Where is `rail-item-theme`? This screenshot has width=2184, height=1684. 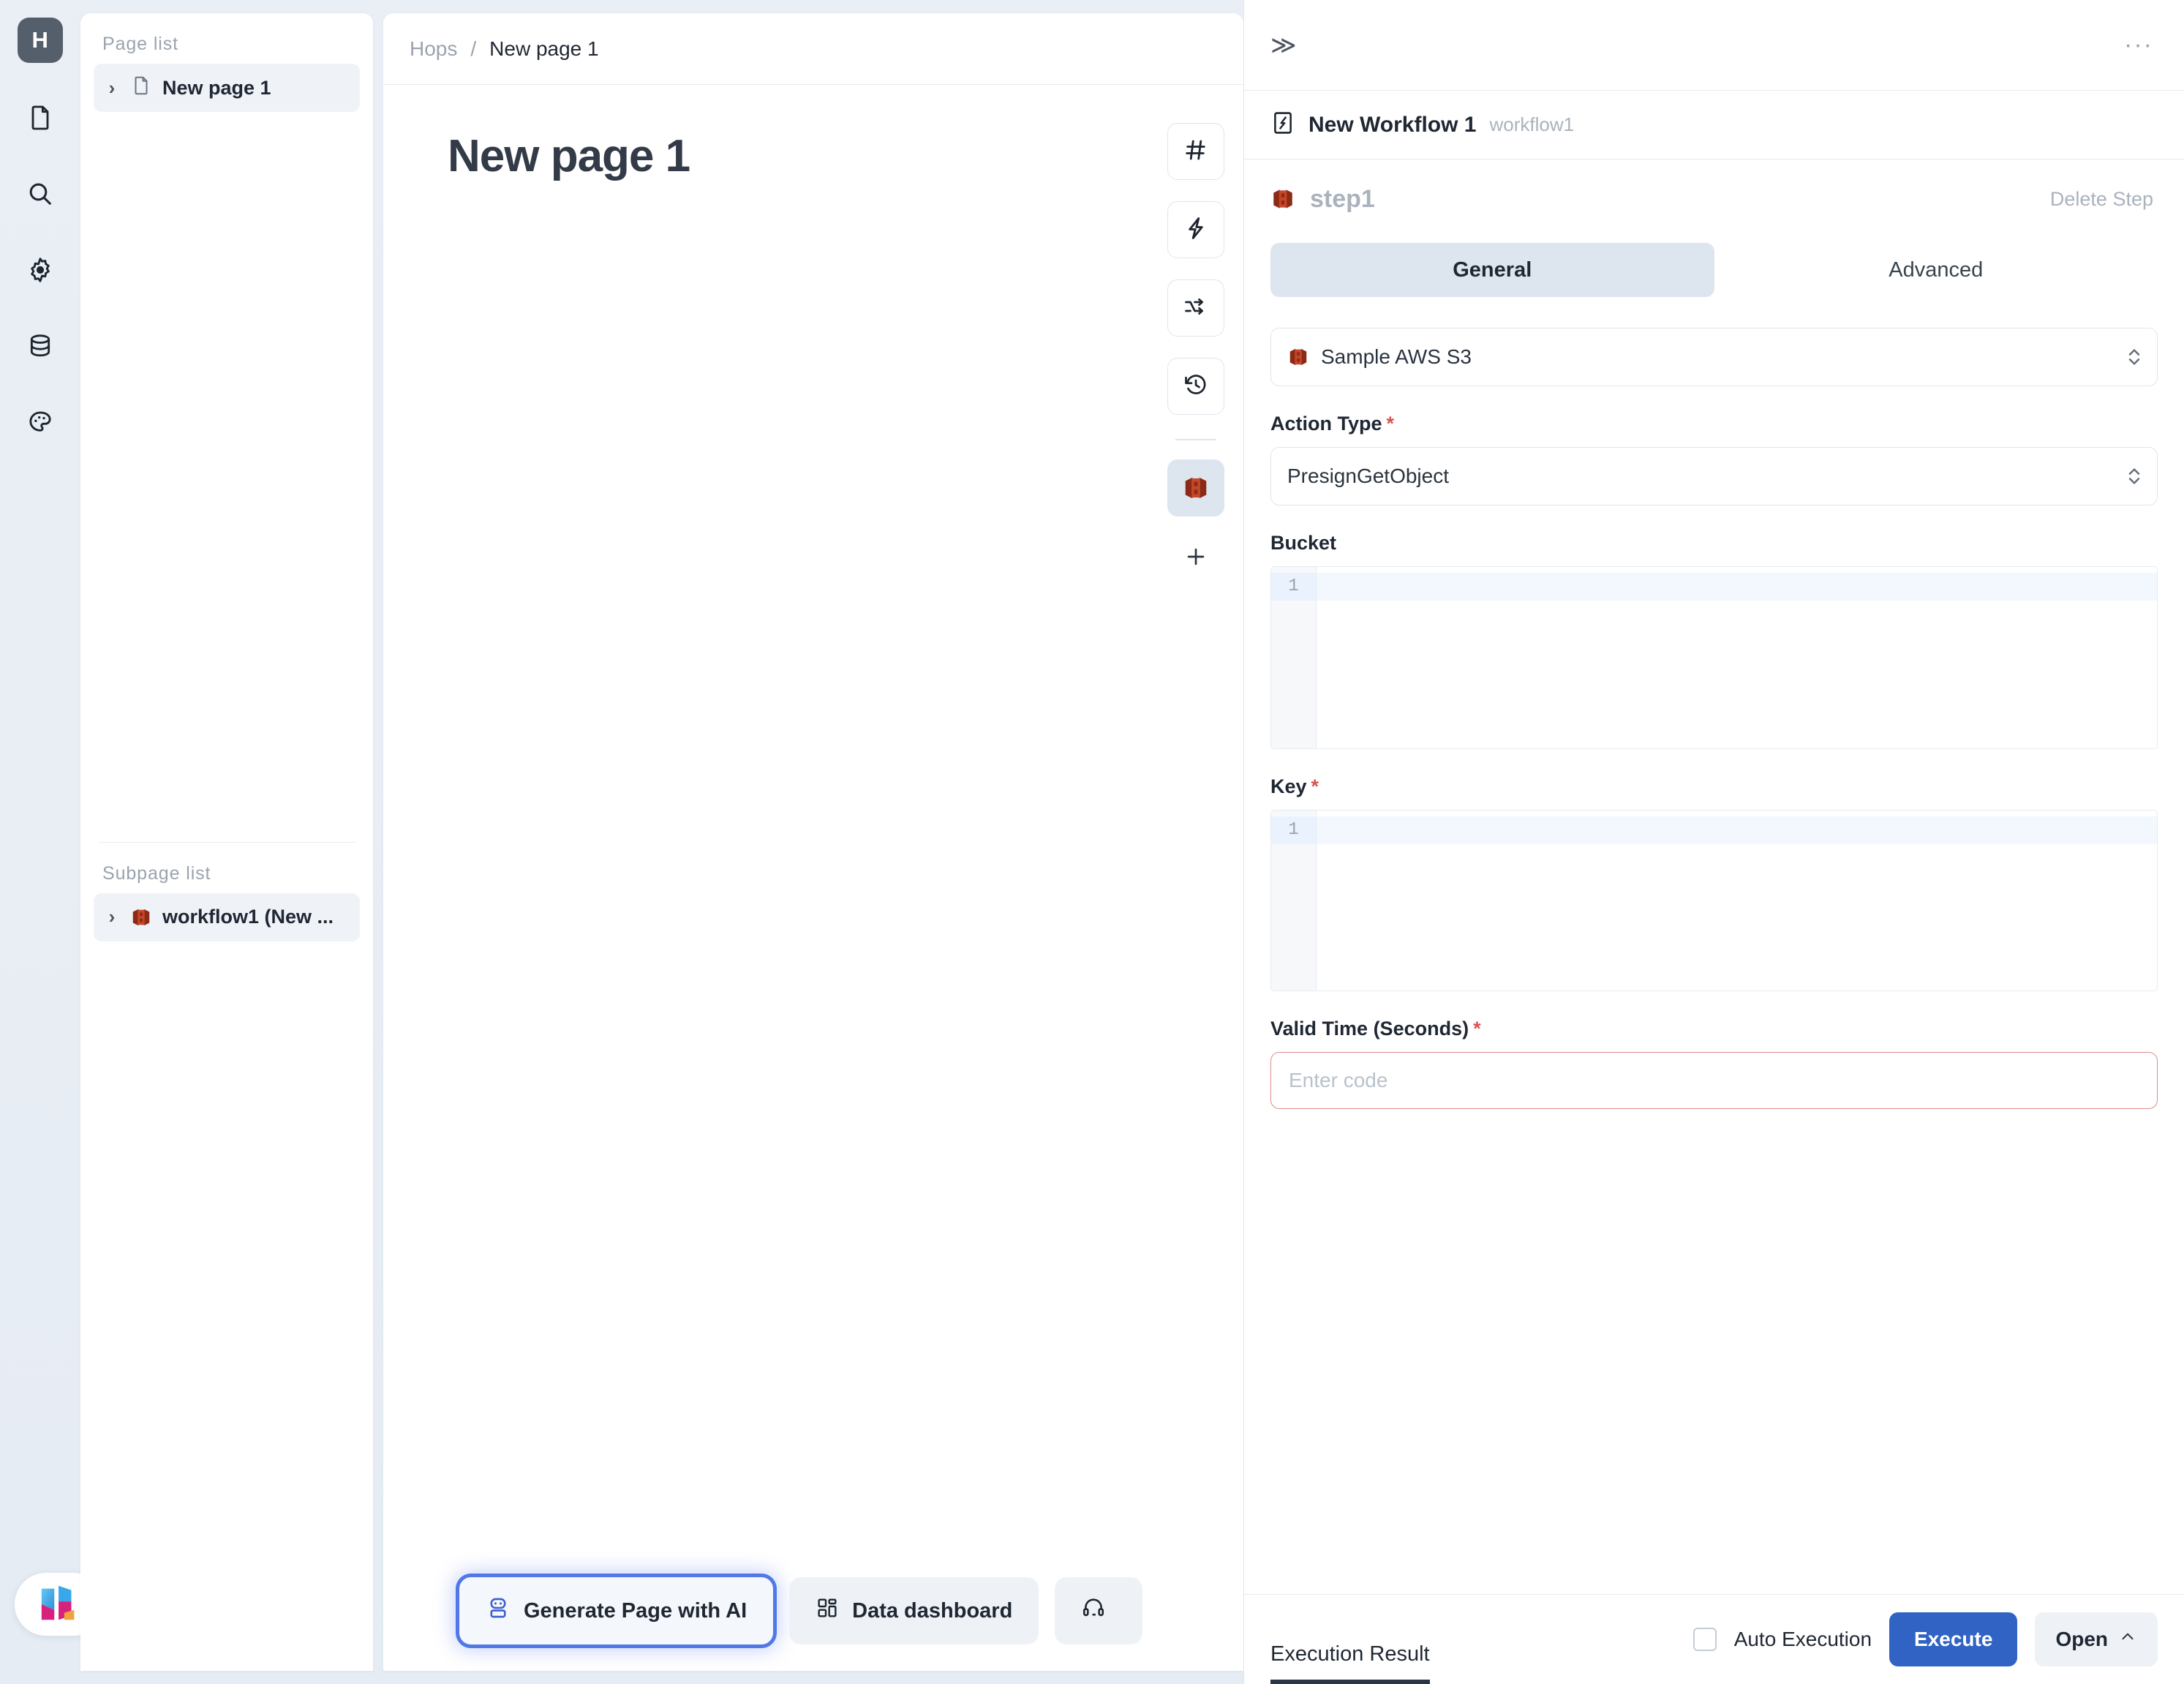 rail-item-theme is located at coordinates (40, 422).